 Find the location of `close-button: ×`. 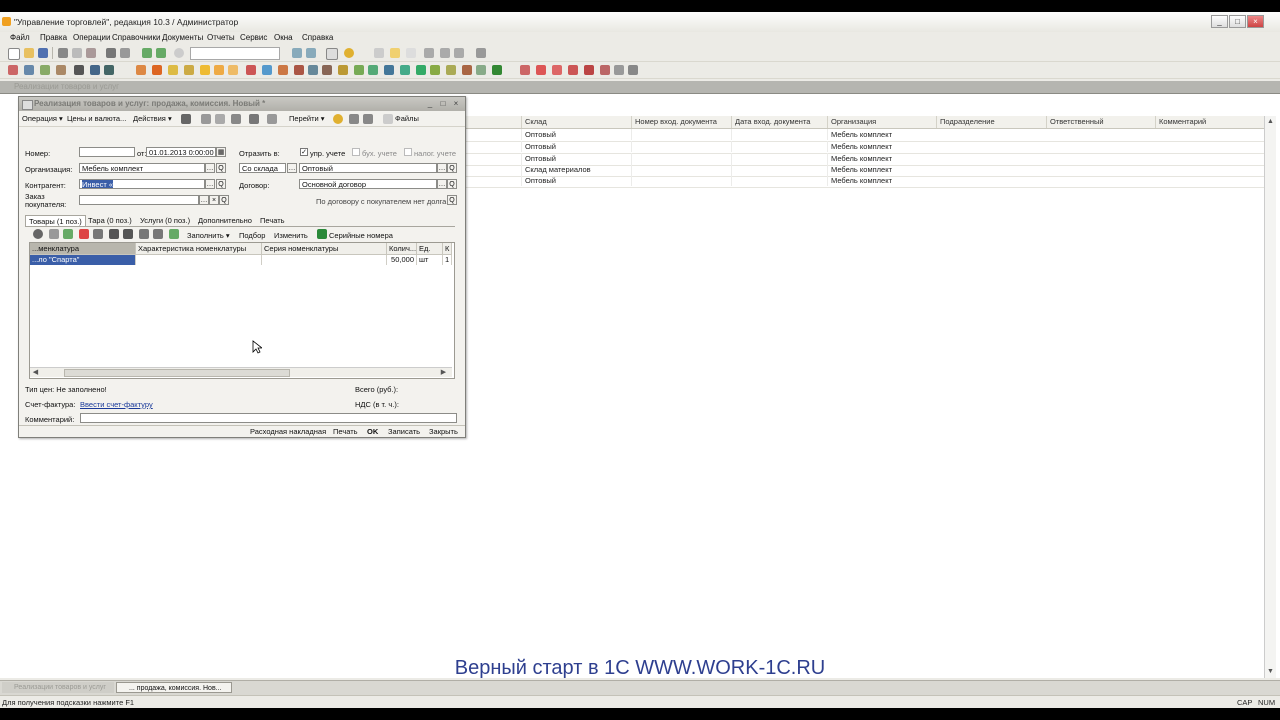

close-button: × is located at coordinates (1255, 21).